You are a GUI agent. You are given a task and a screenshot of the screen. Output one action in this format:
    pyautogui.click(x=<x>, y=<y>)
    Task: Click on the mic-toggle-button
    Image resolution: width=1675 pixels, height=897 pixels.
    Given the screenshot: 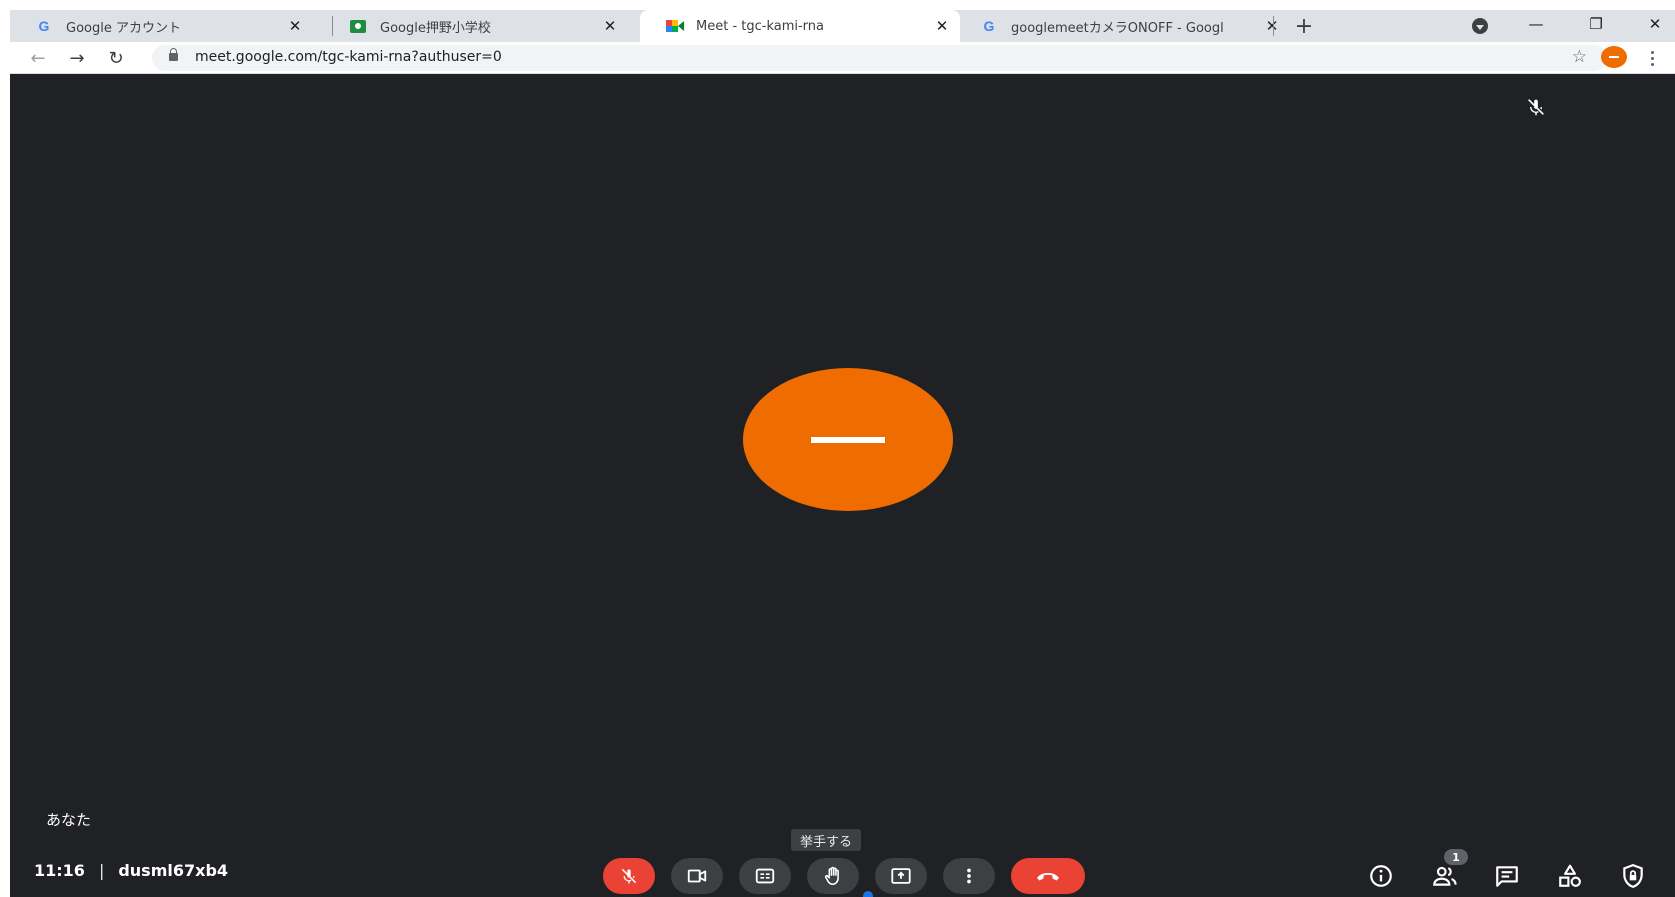 What is the action you would take?
    pyautogui.click(x=629, y=876)
    